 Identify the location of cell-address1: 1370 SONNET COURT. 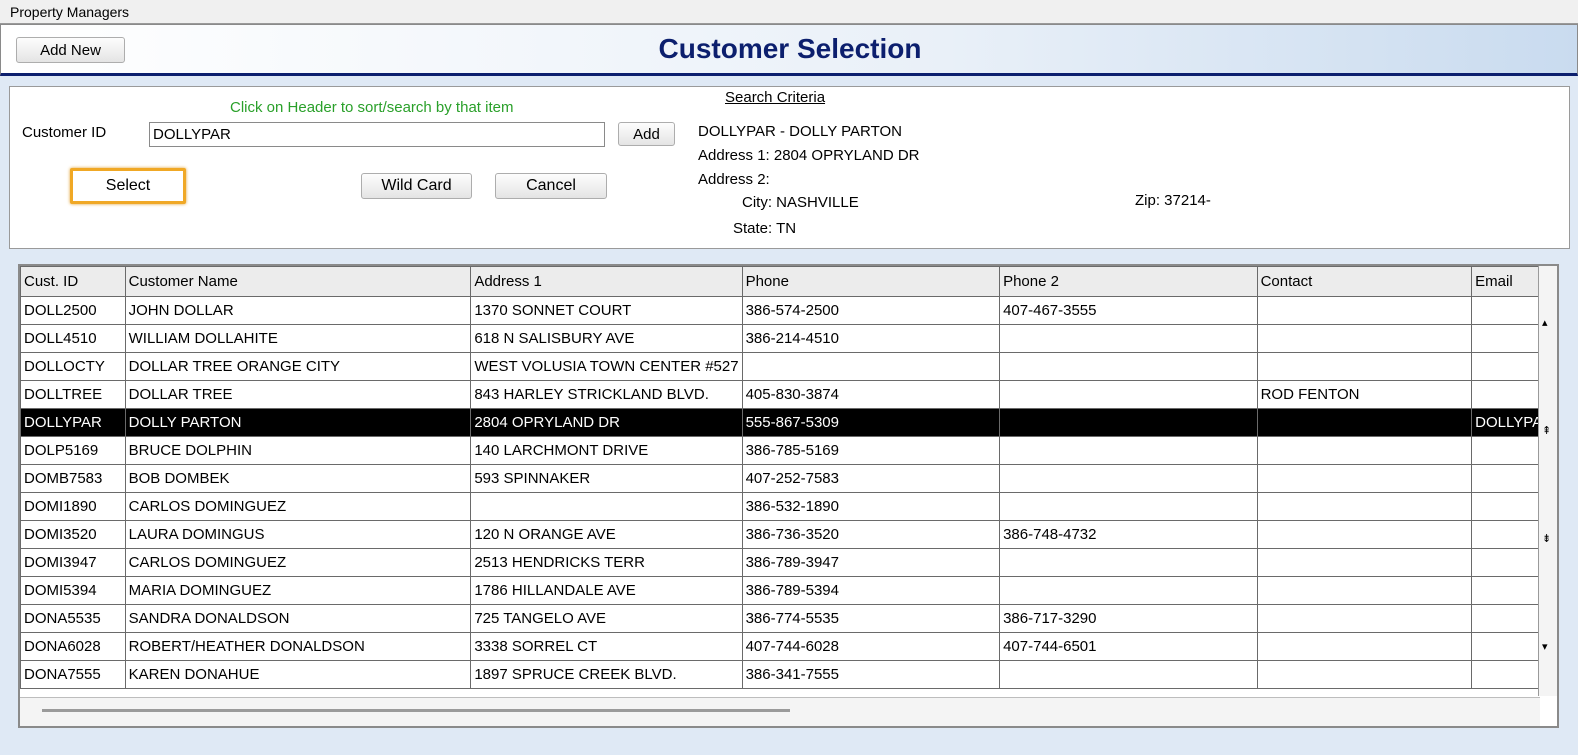
(606, 310).